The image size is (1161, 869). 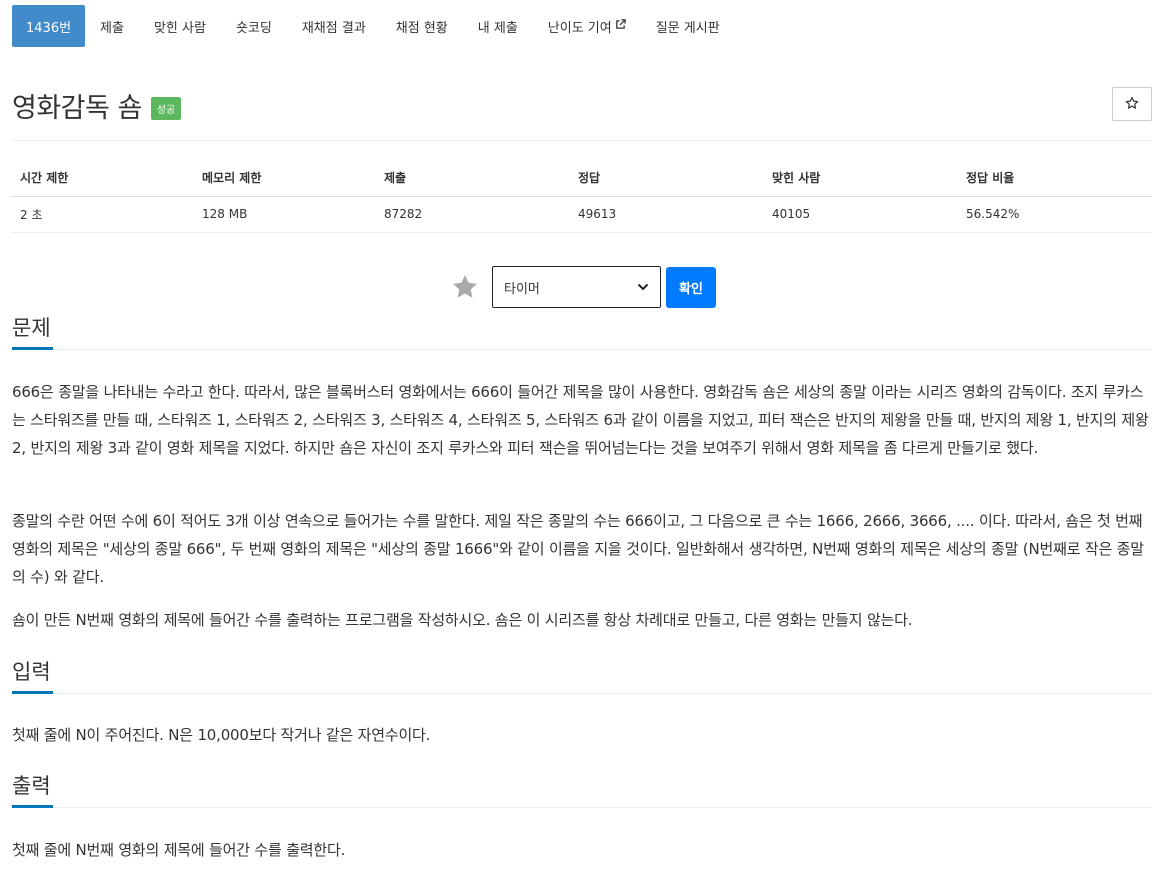 I want to click on table-header-row: 시간 제한 메모리 제한 제출 정답 맞힌 사람 정답 비율, so click(x=582, y=178).